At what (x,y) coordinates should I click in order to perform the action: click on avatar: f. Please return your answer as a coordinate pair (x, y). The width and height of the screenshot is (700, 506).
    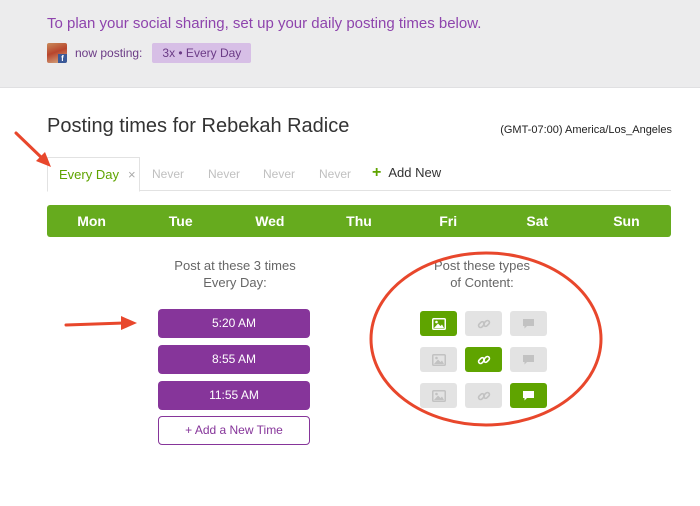
    Looking at the image, I should click on (57, 53).